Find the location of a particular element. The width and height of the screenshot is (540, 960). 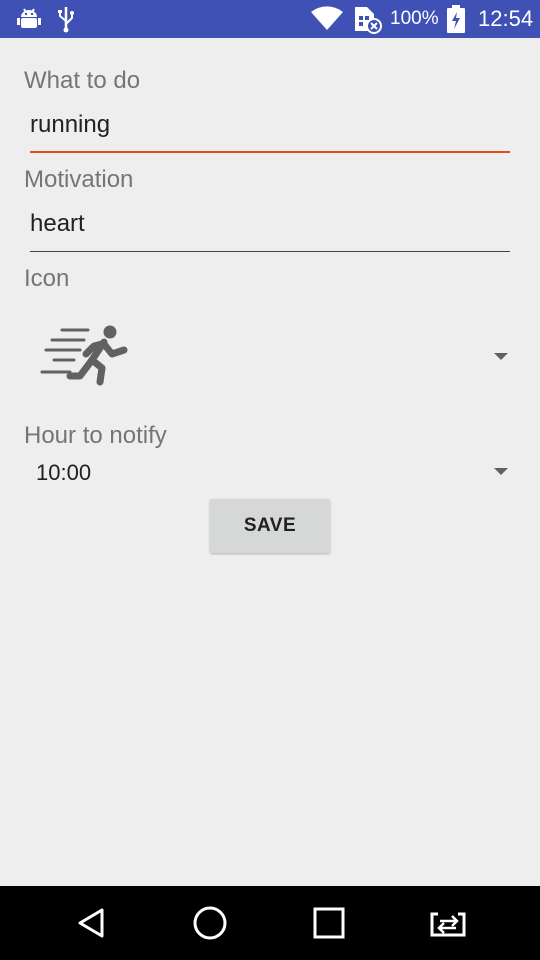

hour-value: 10:00 is located at coordinates (64, 472).